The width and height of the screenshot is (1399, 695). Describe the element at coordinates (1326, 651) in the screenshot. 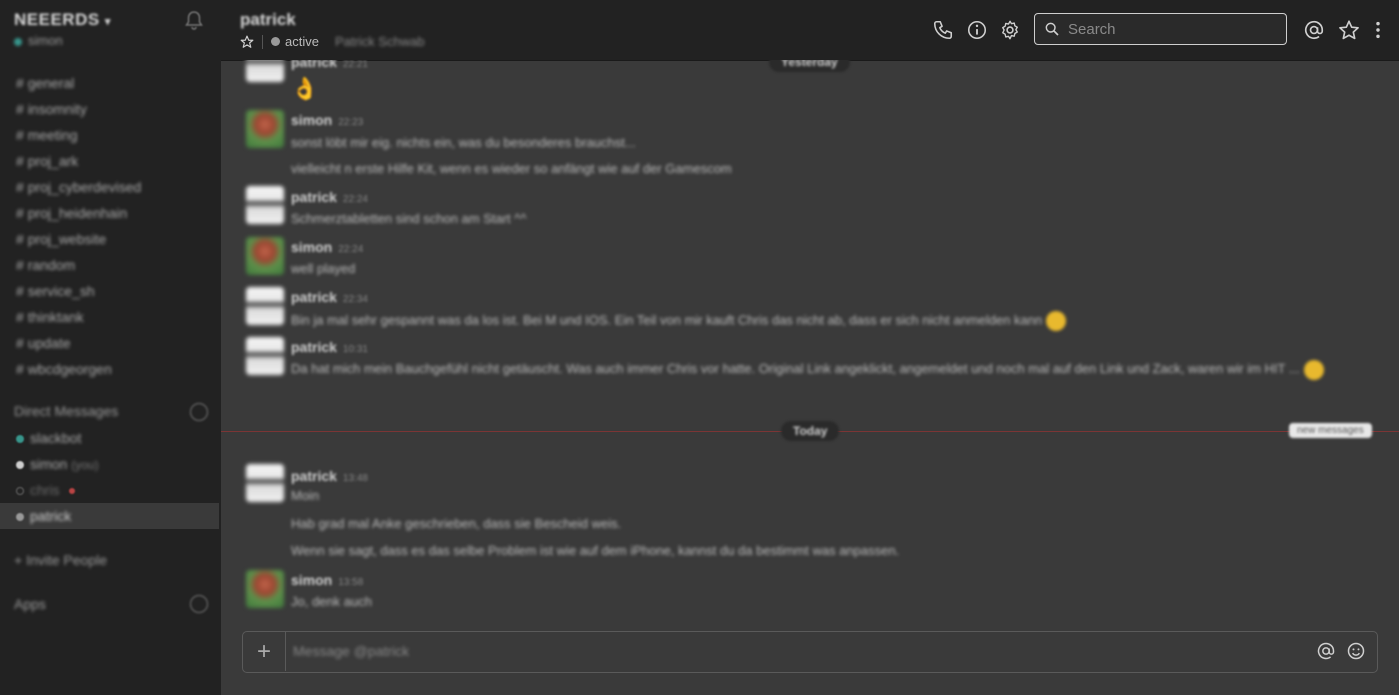

I see `mention-at-icon` at that location.